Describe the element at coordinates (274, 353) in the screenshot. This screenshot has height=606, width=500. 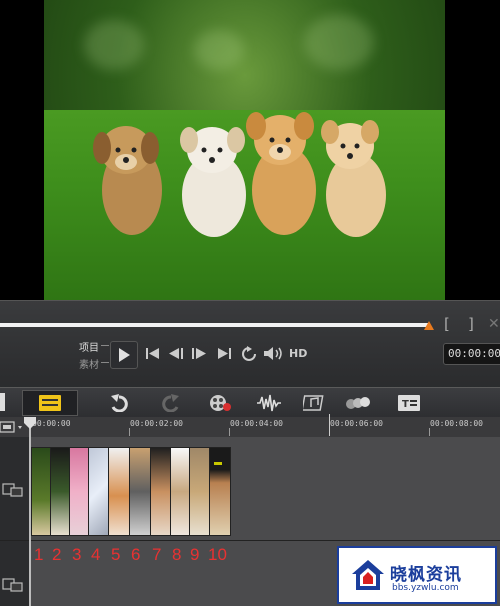
I see `volume-icon` at that location.